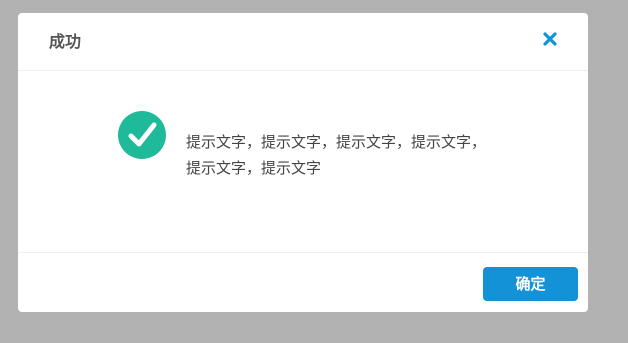 The width and height of the screenshot is (628, 343). Describe the element at coordinates (65, 41) in the screenshot. I see `dialog-title: 成功` at that location.